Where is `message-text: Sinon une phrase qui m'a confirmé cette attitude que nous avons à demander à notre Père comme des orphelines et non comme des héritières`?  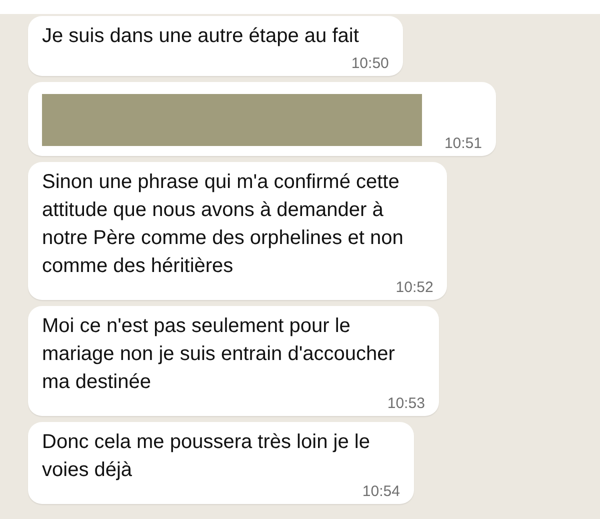 message-text: Sinon une phrase qui m'a confirmé cette attitude que nous avons à demander à notre Père comme des orphelines et non comme des héritières is located at coordinates (223, 224).